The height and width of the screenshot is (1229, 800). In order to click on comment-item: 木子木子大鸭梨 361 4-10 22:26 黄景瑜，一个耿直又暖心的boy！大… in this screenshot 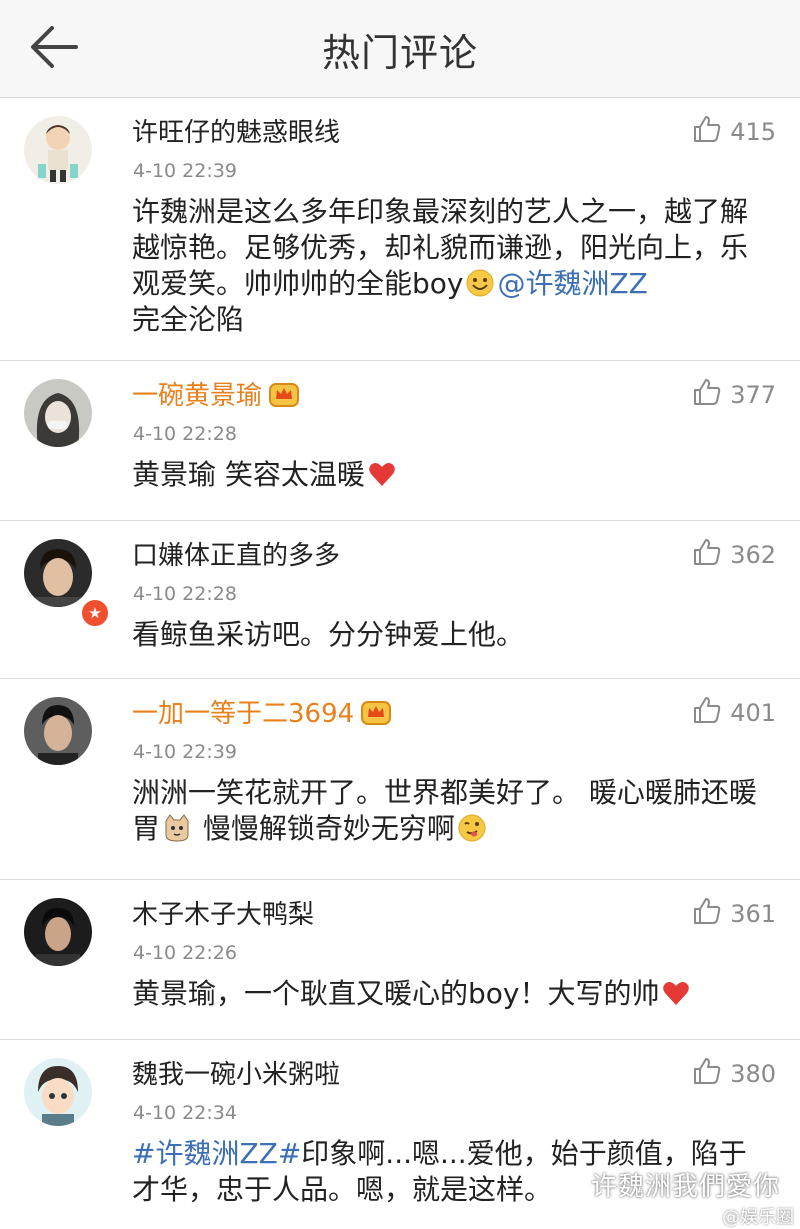, I will do `click(400, 960)`.